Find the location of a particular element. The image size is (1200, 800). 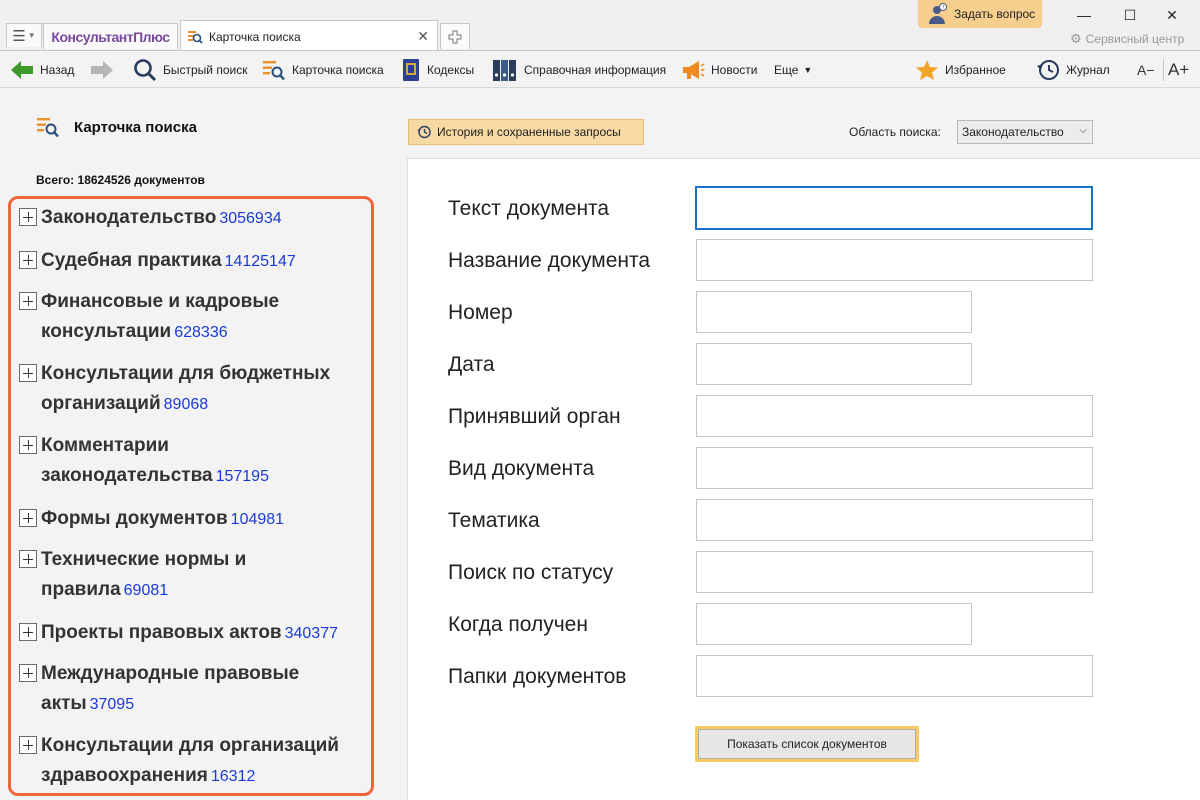

main-menu-button: ☰ ▼ is located at coordinates (24, 35).